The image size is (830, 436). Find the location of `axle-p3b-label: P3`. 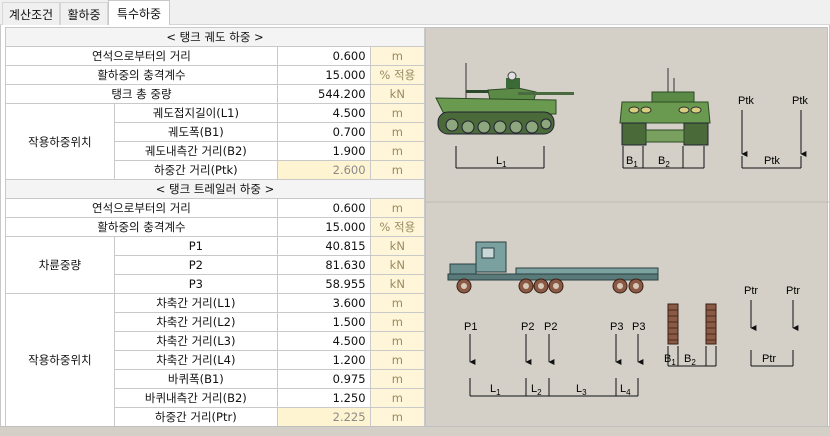

axle-p3b-label: P3 is located at coordinates (638, 327).